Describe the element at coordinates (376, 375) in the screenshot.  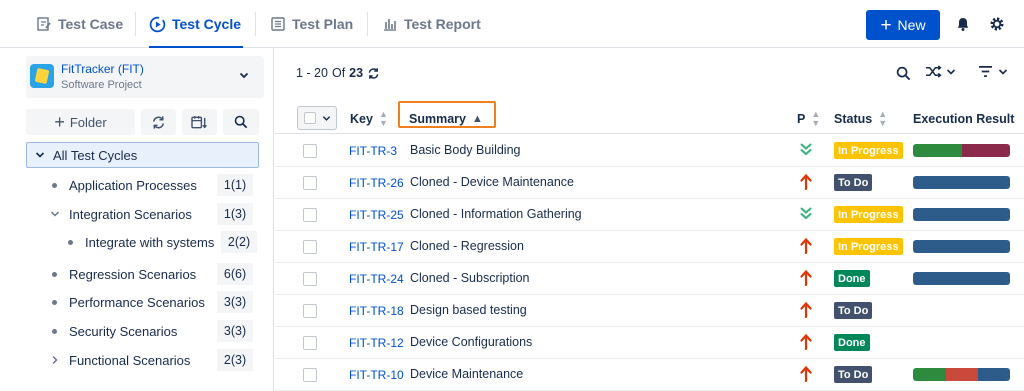
I see `test-cycle-key-link: FIT-TR-10` at that location.